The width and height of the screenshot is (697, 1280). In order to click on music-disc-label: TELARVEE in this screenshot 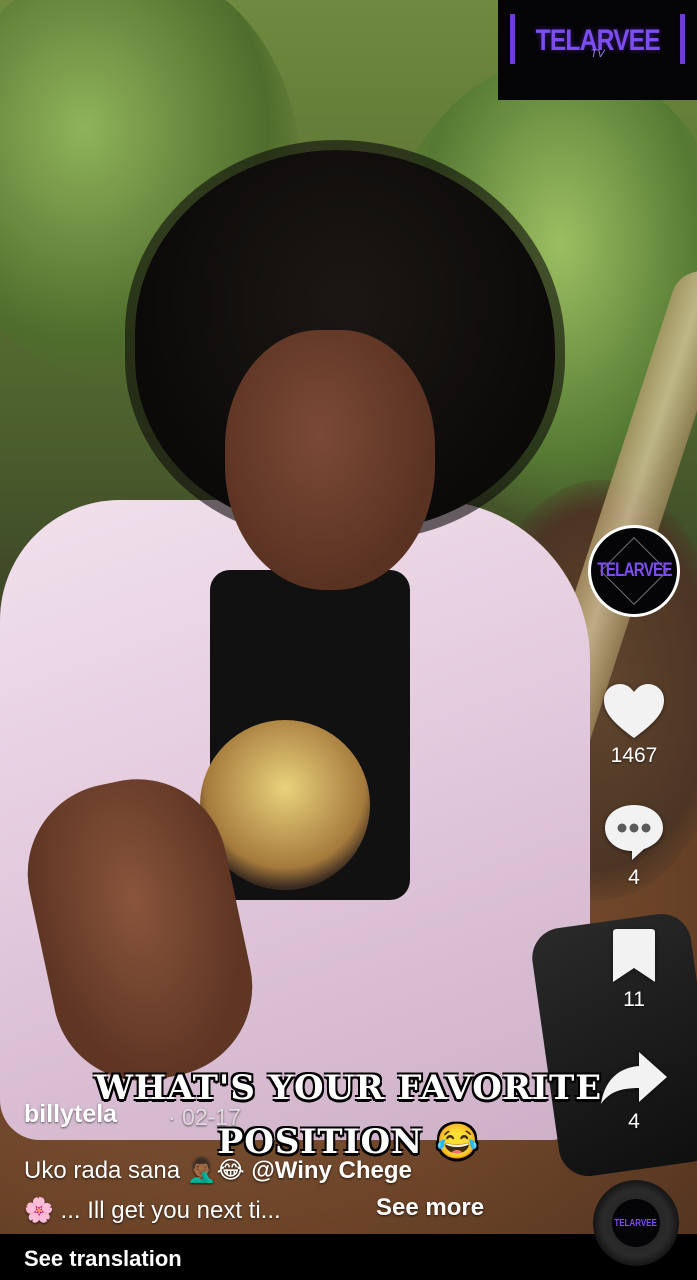, I will do `click(636, 1223)`.